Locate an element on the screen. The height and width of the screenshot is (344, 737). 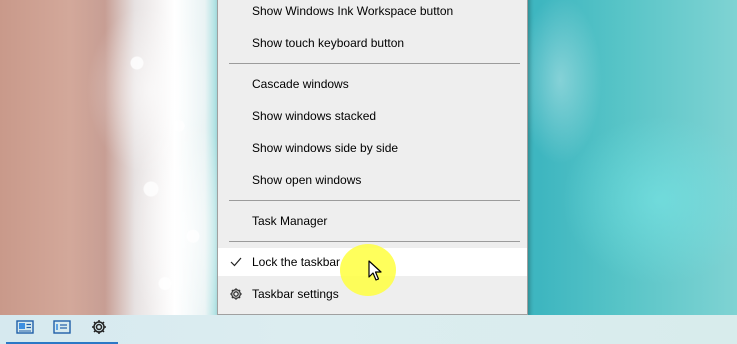
menu-item-show-windows-side-by-side: Show windows side by side is located at coordinates (372, 148).